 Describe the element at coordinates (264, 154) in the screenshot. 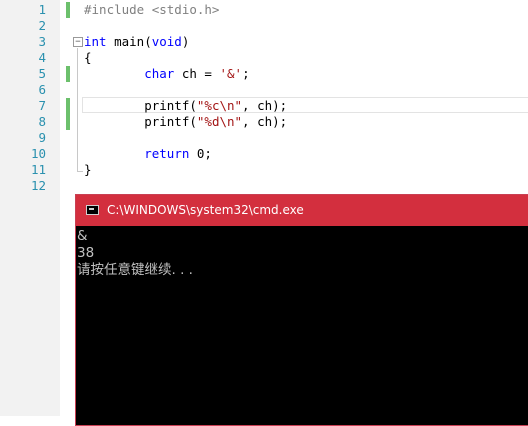

I see `code-line: 10 return 0;` at that location.